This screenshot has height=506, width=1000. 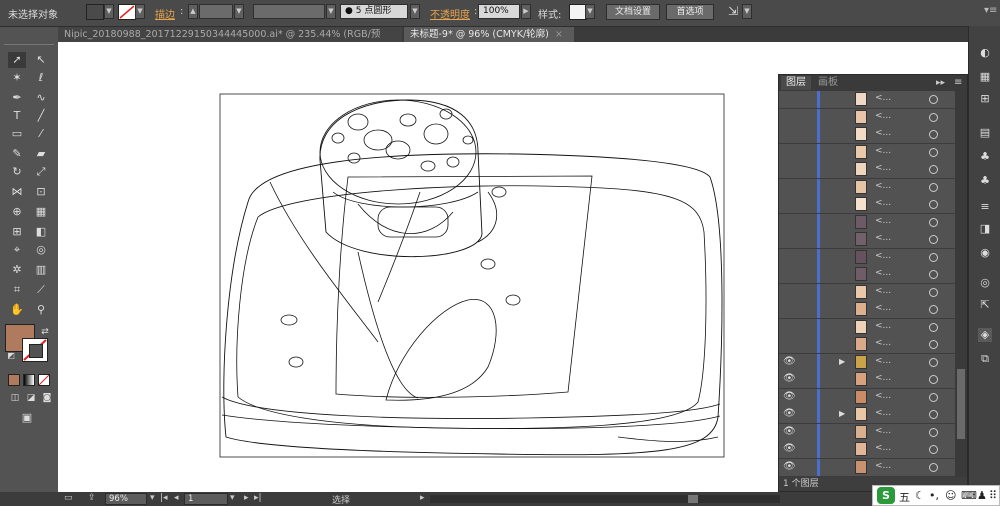 What do you see at coordinates (29, 46) in the screenshot?
I see `toolbox-grip` at bounding box center [29, 46].